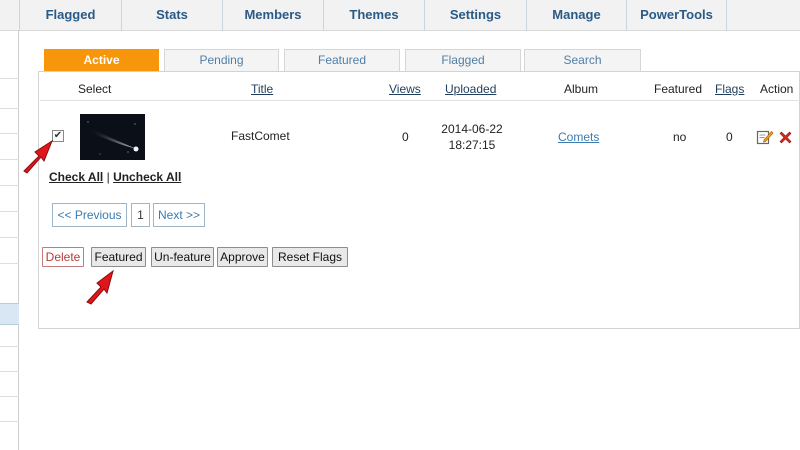 This screenshot has width=800, height=450. Describe the element at coordinates (147, 177) in the screenshot. I see `uncheck-all-link: Uncheck All` at that location.